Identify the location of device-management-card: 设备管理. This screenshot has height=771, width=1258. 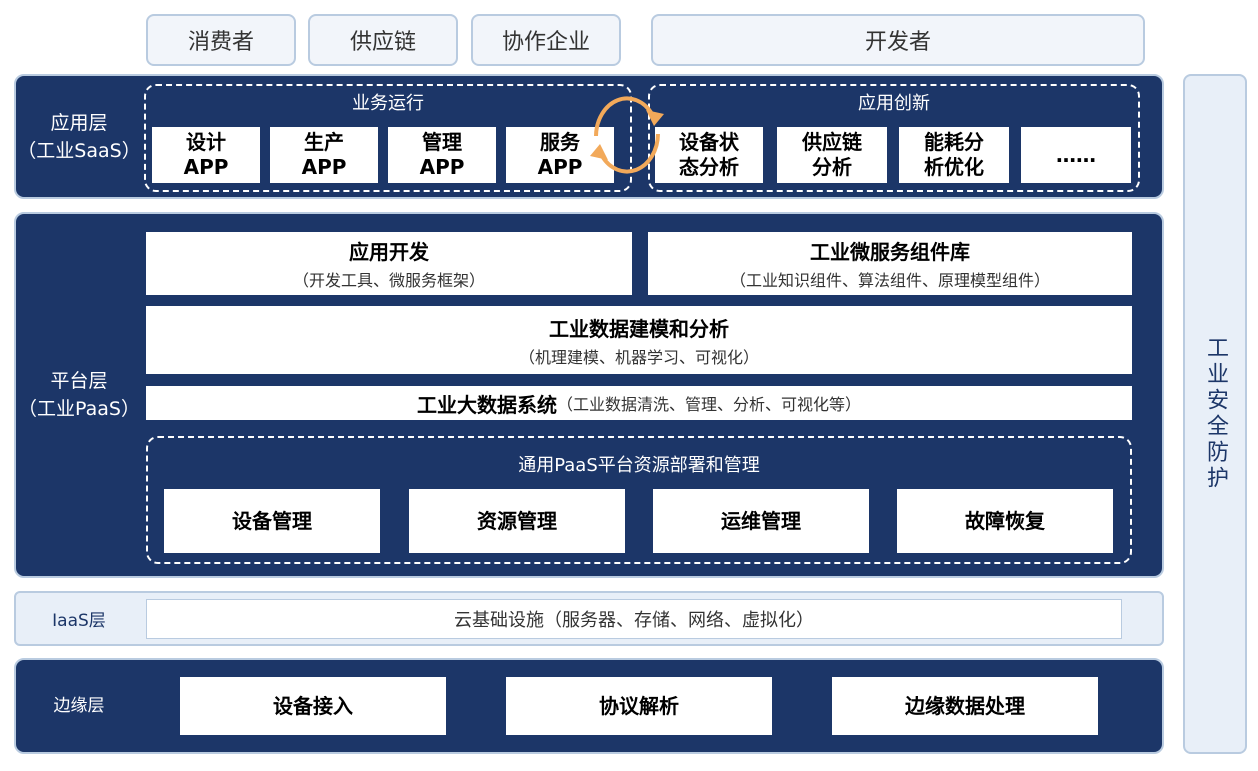
(272, 521).